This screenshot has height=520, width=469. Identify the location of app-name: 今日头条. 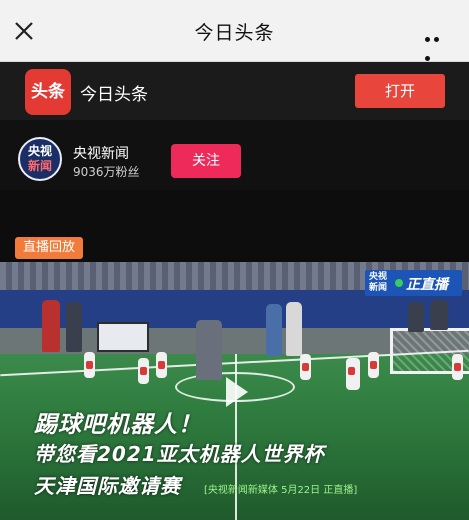
(114, 95).